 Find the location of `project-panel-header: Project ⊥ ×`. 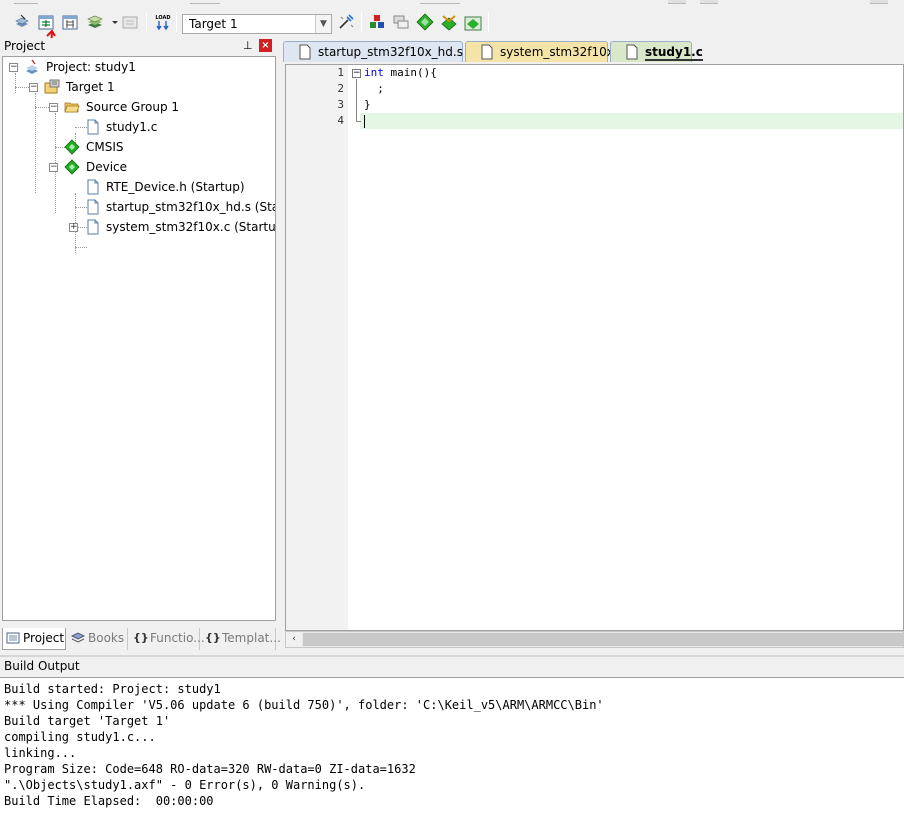

project-panel-header: Project ⊥ × is located at coordinates (139, 46).